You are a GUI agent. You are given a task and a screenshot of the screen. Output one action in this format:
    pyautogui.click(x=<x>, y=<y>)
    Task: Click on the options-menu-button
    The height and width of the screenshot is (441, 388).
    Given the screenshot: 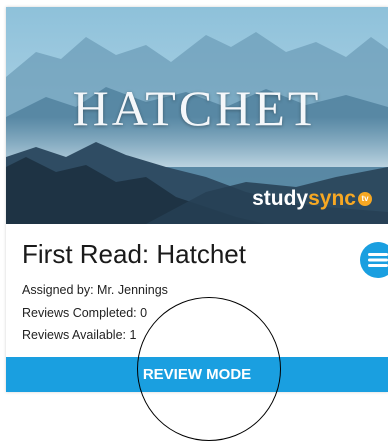 What is the action you would take?
    pyautogui.click(x=374, y=260)
    